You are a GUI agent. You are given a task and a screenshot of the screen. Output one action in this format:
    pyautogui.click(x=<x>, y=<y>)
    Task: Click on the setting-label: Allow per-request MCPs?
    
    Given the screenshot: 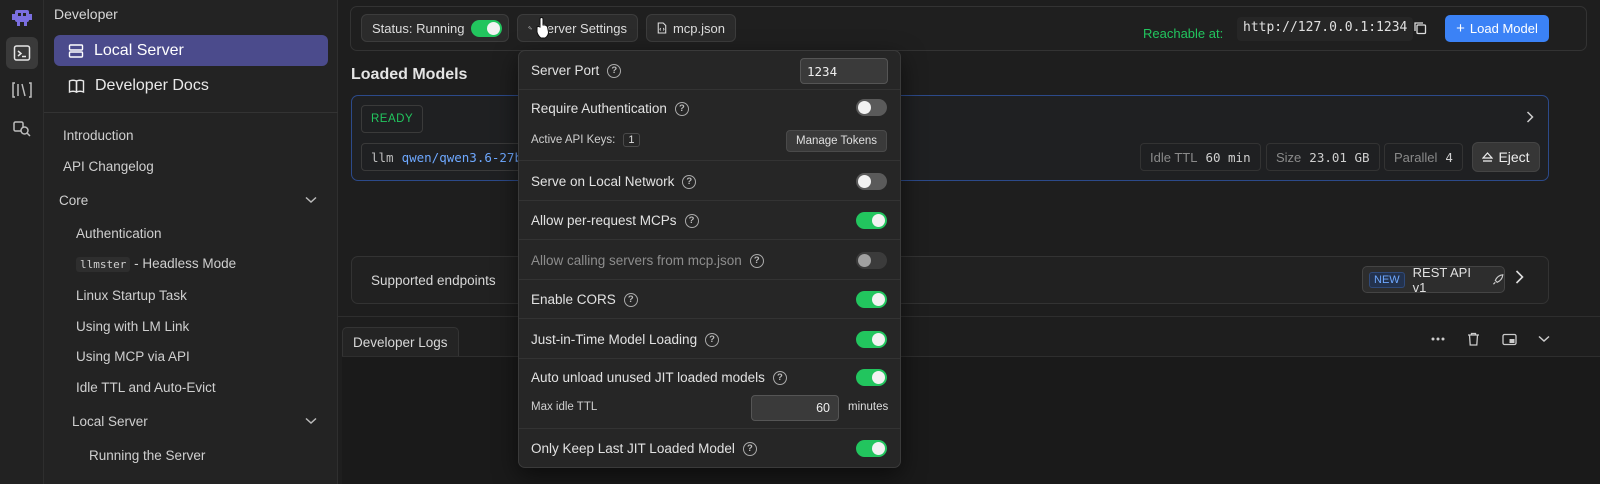 What is the action you would take?
    pyautogui.click(x=615, y=220)
    